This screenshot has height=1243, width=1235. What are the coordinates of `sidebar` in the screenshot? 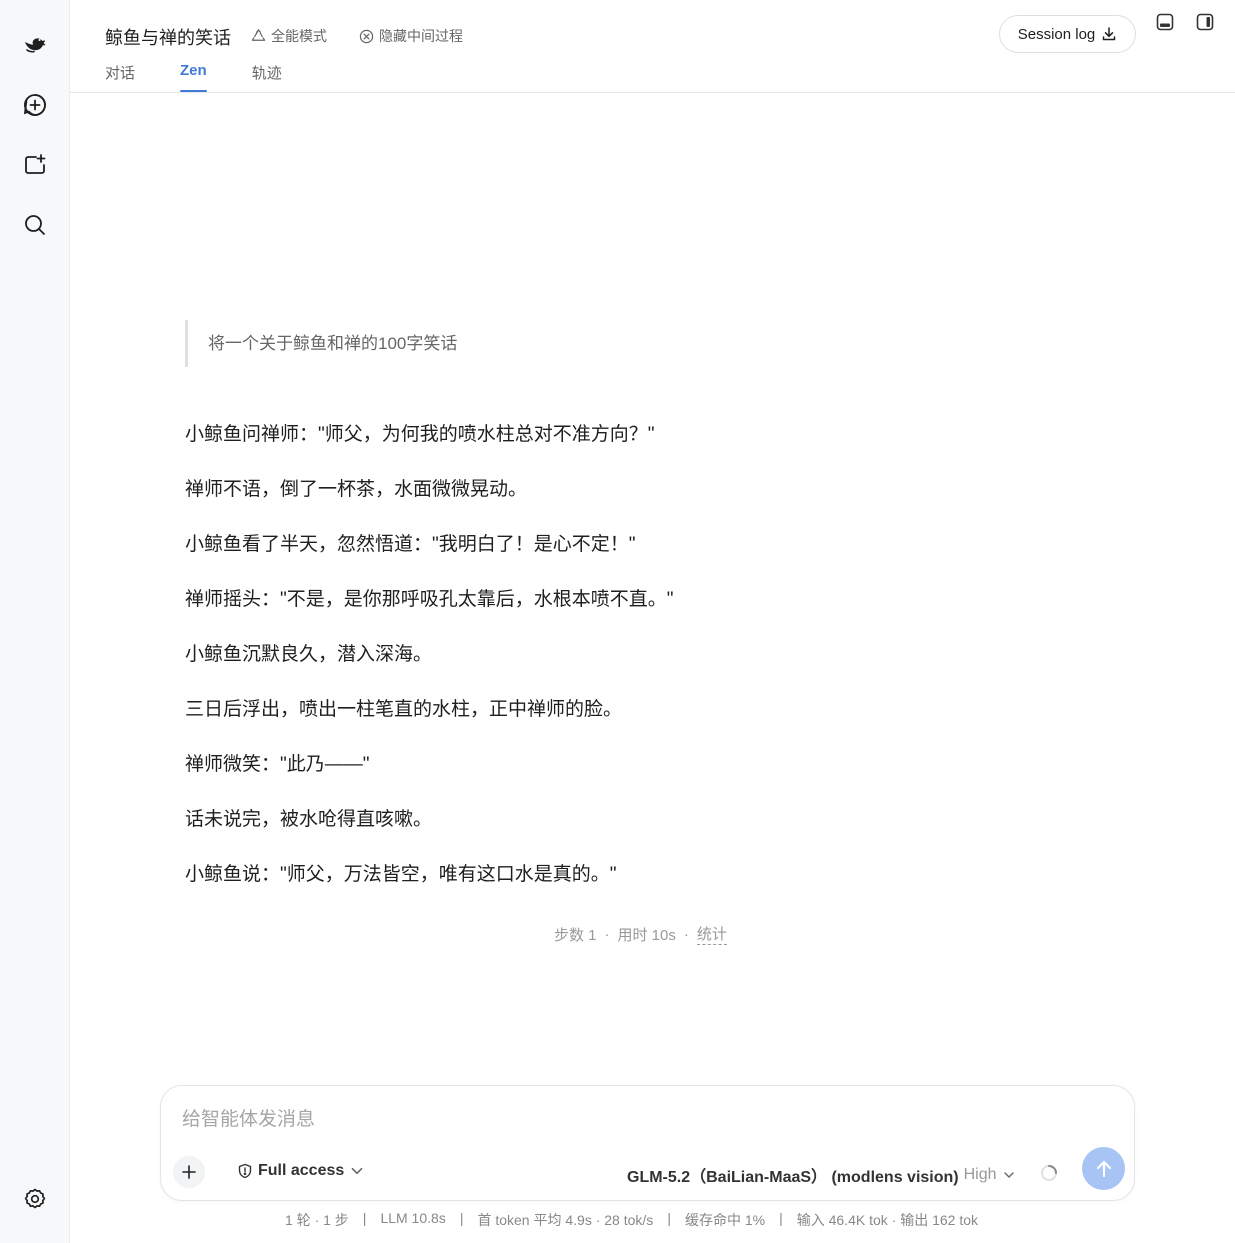 It's located at (35, 621).